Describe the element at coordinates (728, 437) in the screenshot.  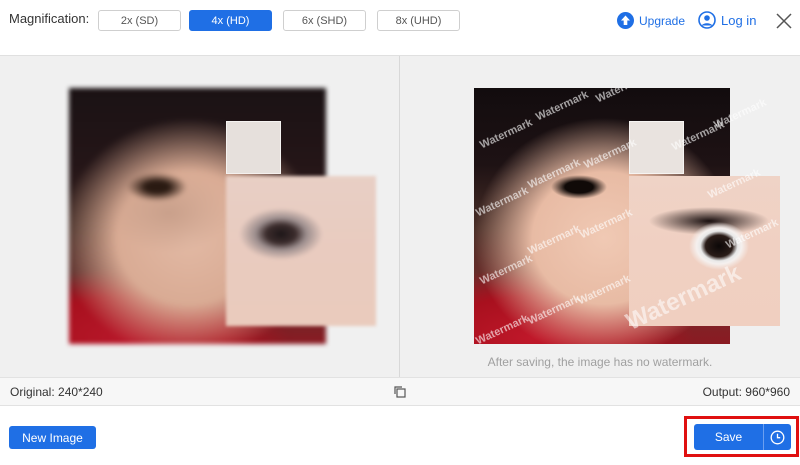
I see `save-button: Save` at that location.